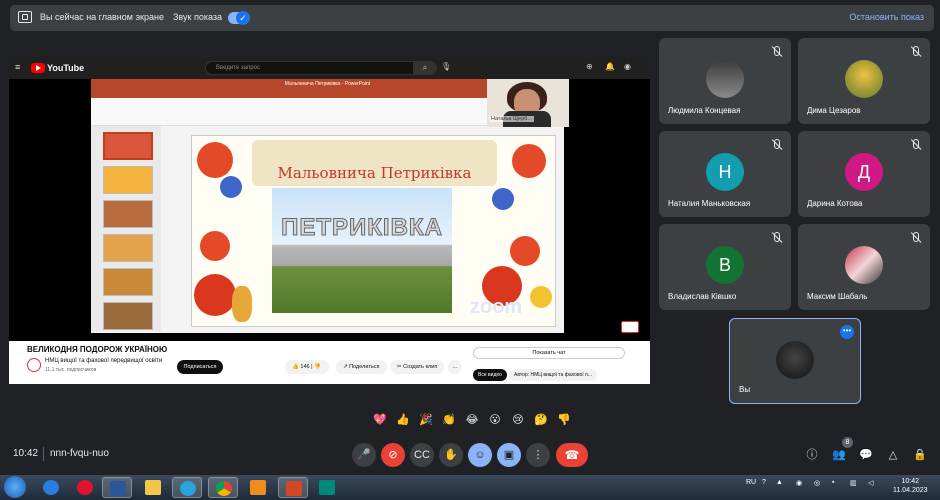  I want to click on clip-label: Создать клип, so click(420, 367).